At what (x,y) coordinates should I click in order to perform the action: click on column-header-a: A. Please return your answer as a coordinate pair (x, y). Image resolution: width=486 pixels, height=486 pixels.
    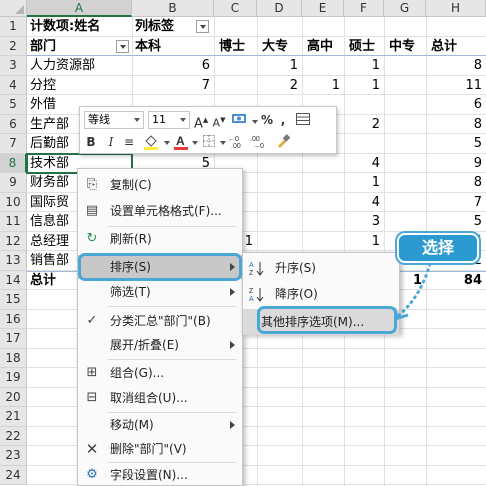
    Looking at the image, I should click on (79, 8).